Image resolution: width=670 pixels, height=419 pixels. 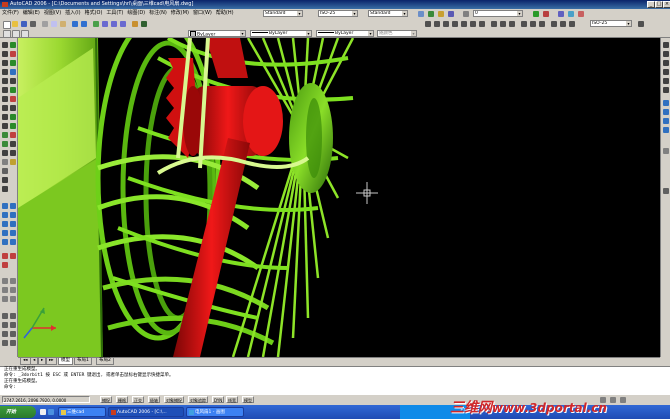 I want to click on ne-iso-icon, so click(x=666, y=121).